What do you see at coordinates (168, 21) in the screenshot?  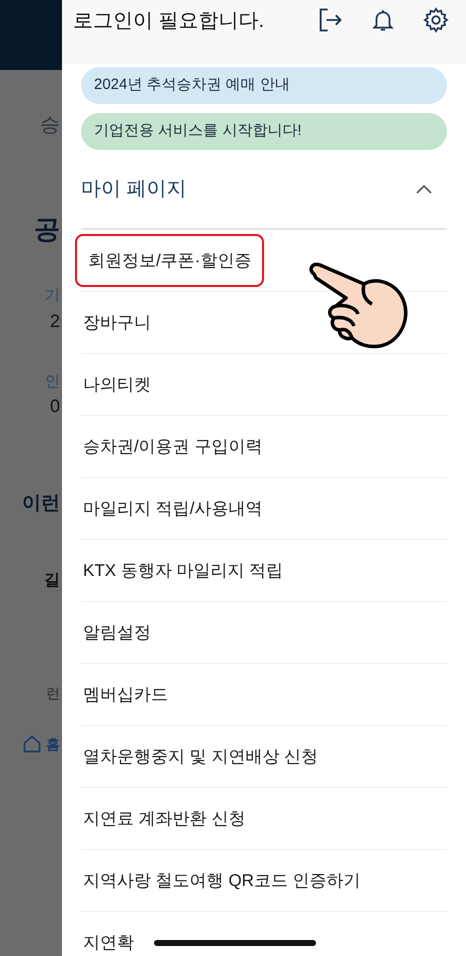 I see `login-required-text: 로그인이 필요합니다.` at bounding box center [168, 21].